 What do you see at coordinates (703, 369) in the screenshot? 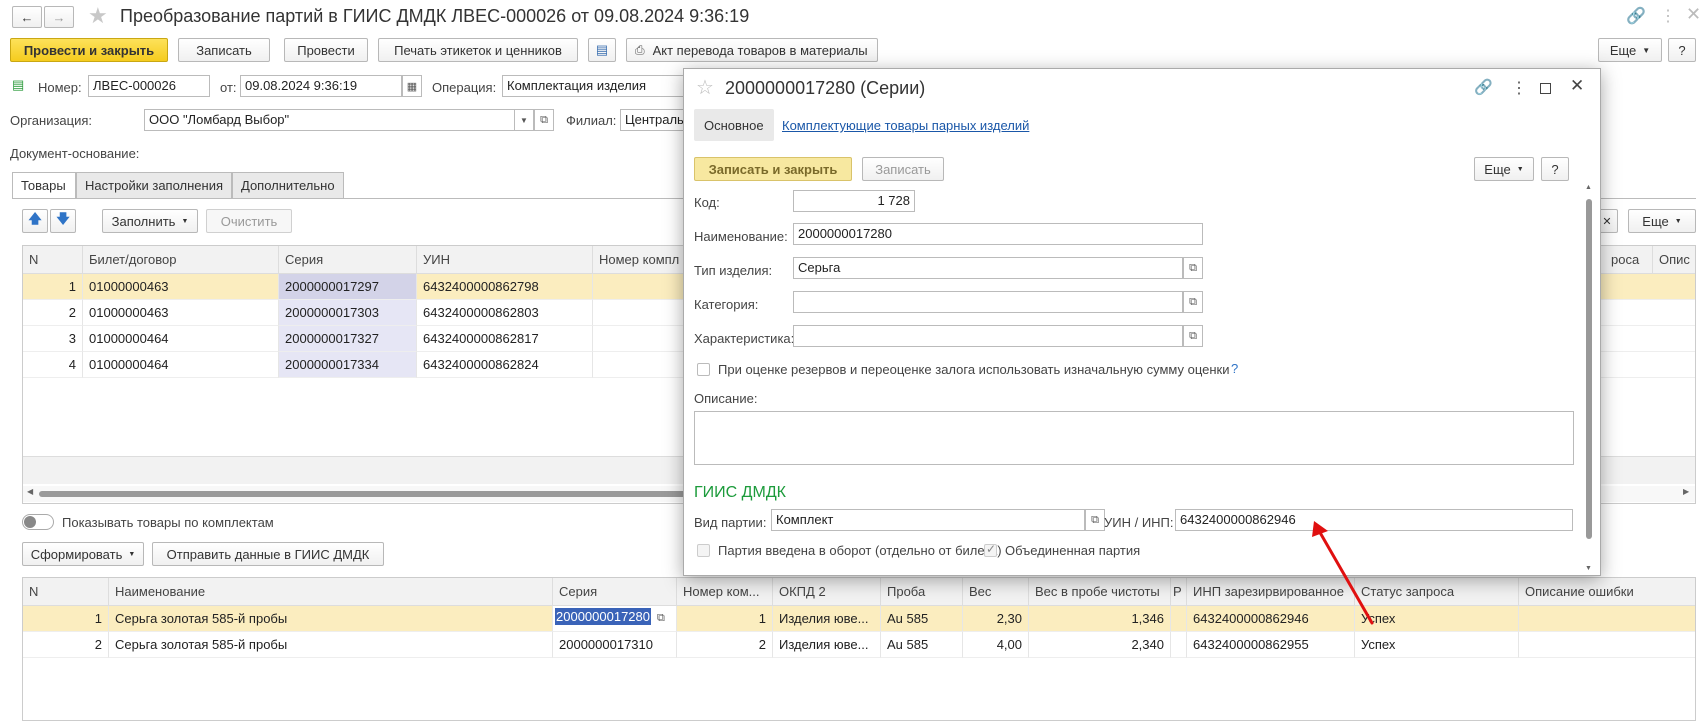
I see `reserve-checkbox` at bounding box center [703, 369].